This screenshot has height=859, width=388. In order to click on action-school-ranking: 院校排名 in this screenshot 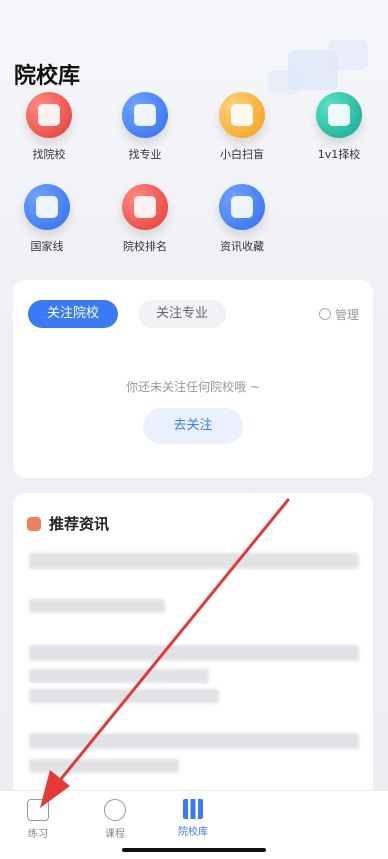, I will do `click(145, 224)`.